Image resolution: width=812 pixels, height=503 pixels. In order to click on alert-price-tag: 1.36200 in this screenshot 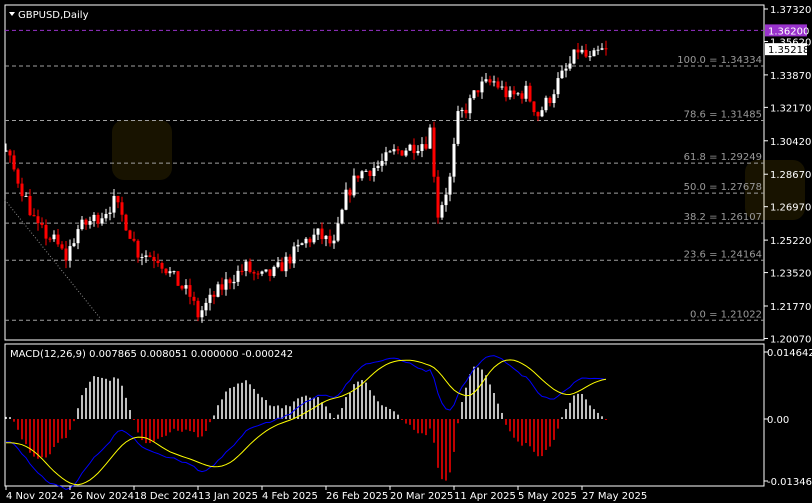, I will do `click(787, 30)`.